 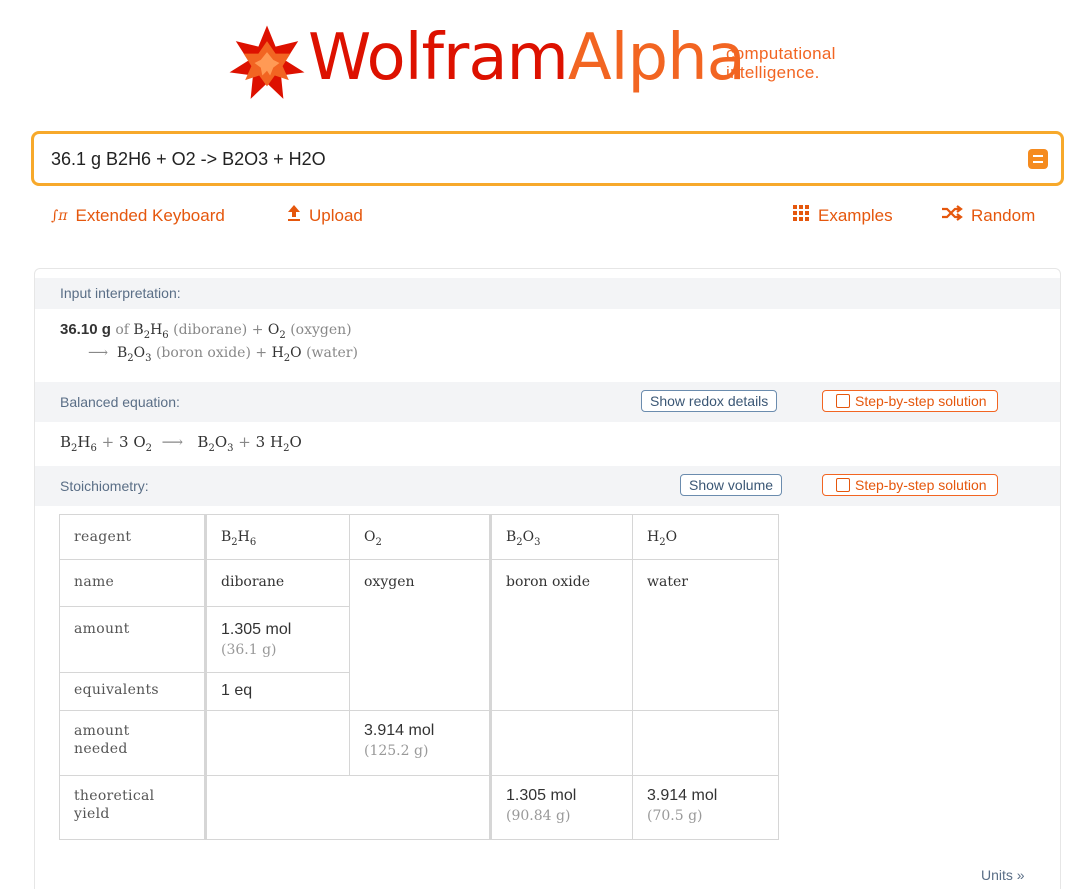 What do you see at coordinates (547, 293) in the screenshot?
I see `pod-title-input: Input interpretation:` at bounding box center [547, 293].